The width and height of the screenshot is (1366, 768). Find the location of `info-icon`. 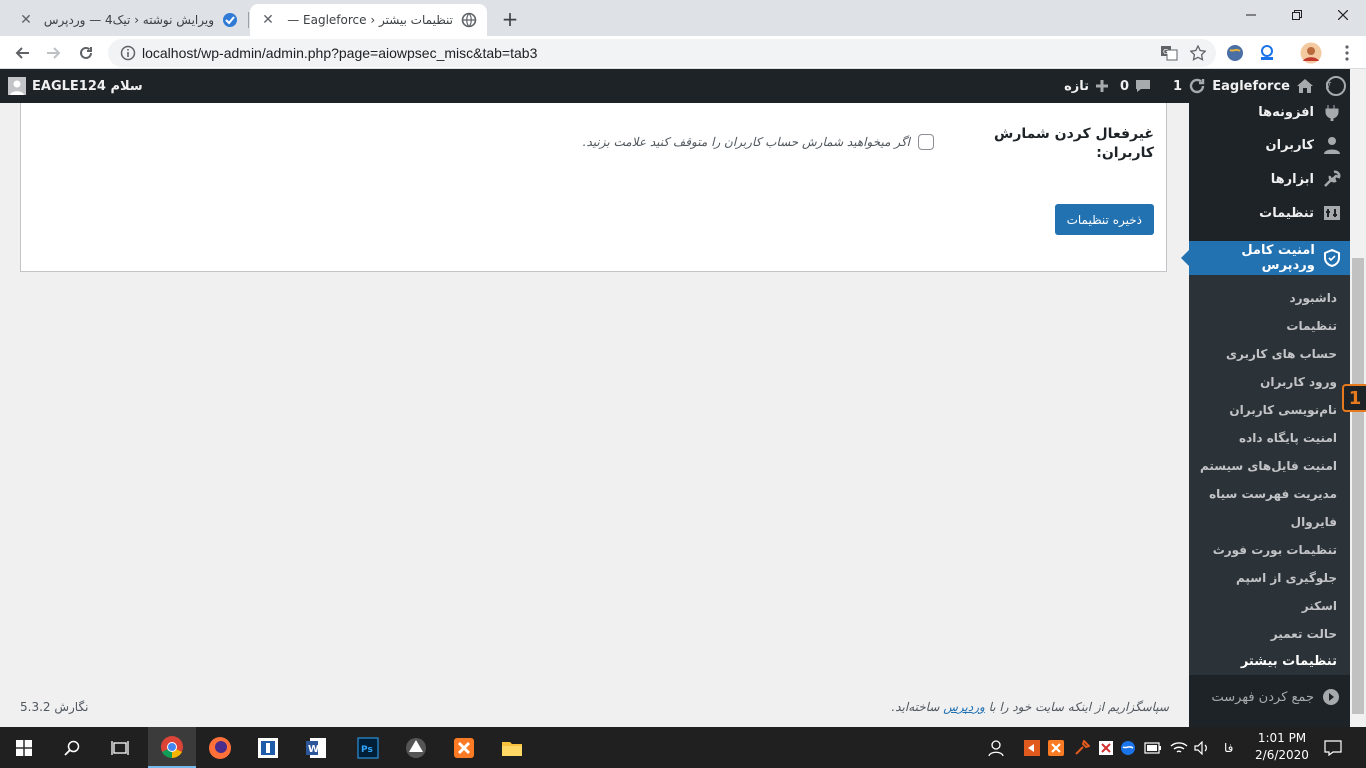

info-icon is located at coordinates (128, 53).